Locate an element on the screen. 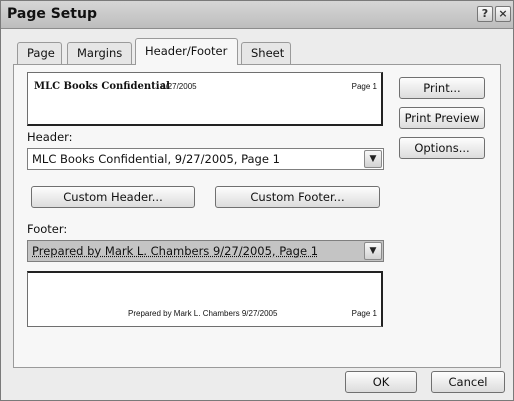 This screenshot has height=401, width=514. close-icon: × is located at coordinates (503, 14).